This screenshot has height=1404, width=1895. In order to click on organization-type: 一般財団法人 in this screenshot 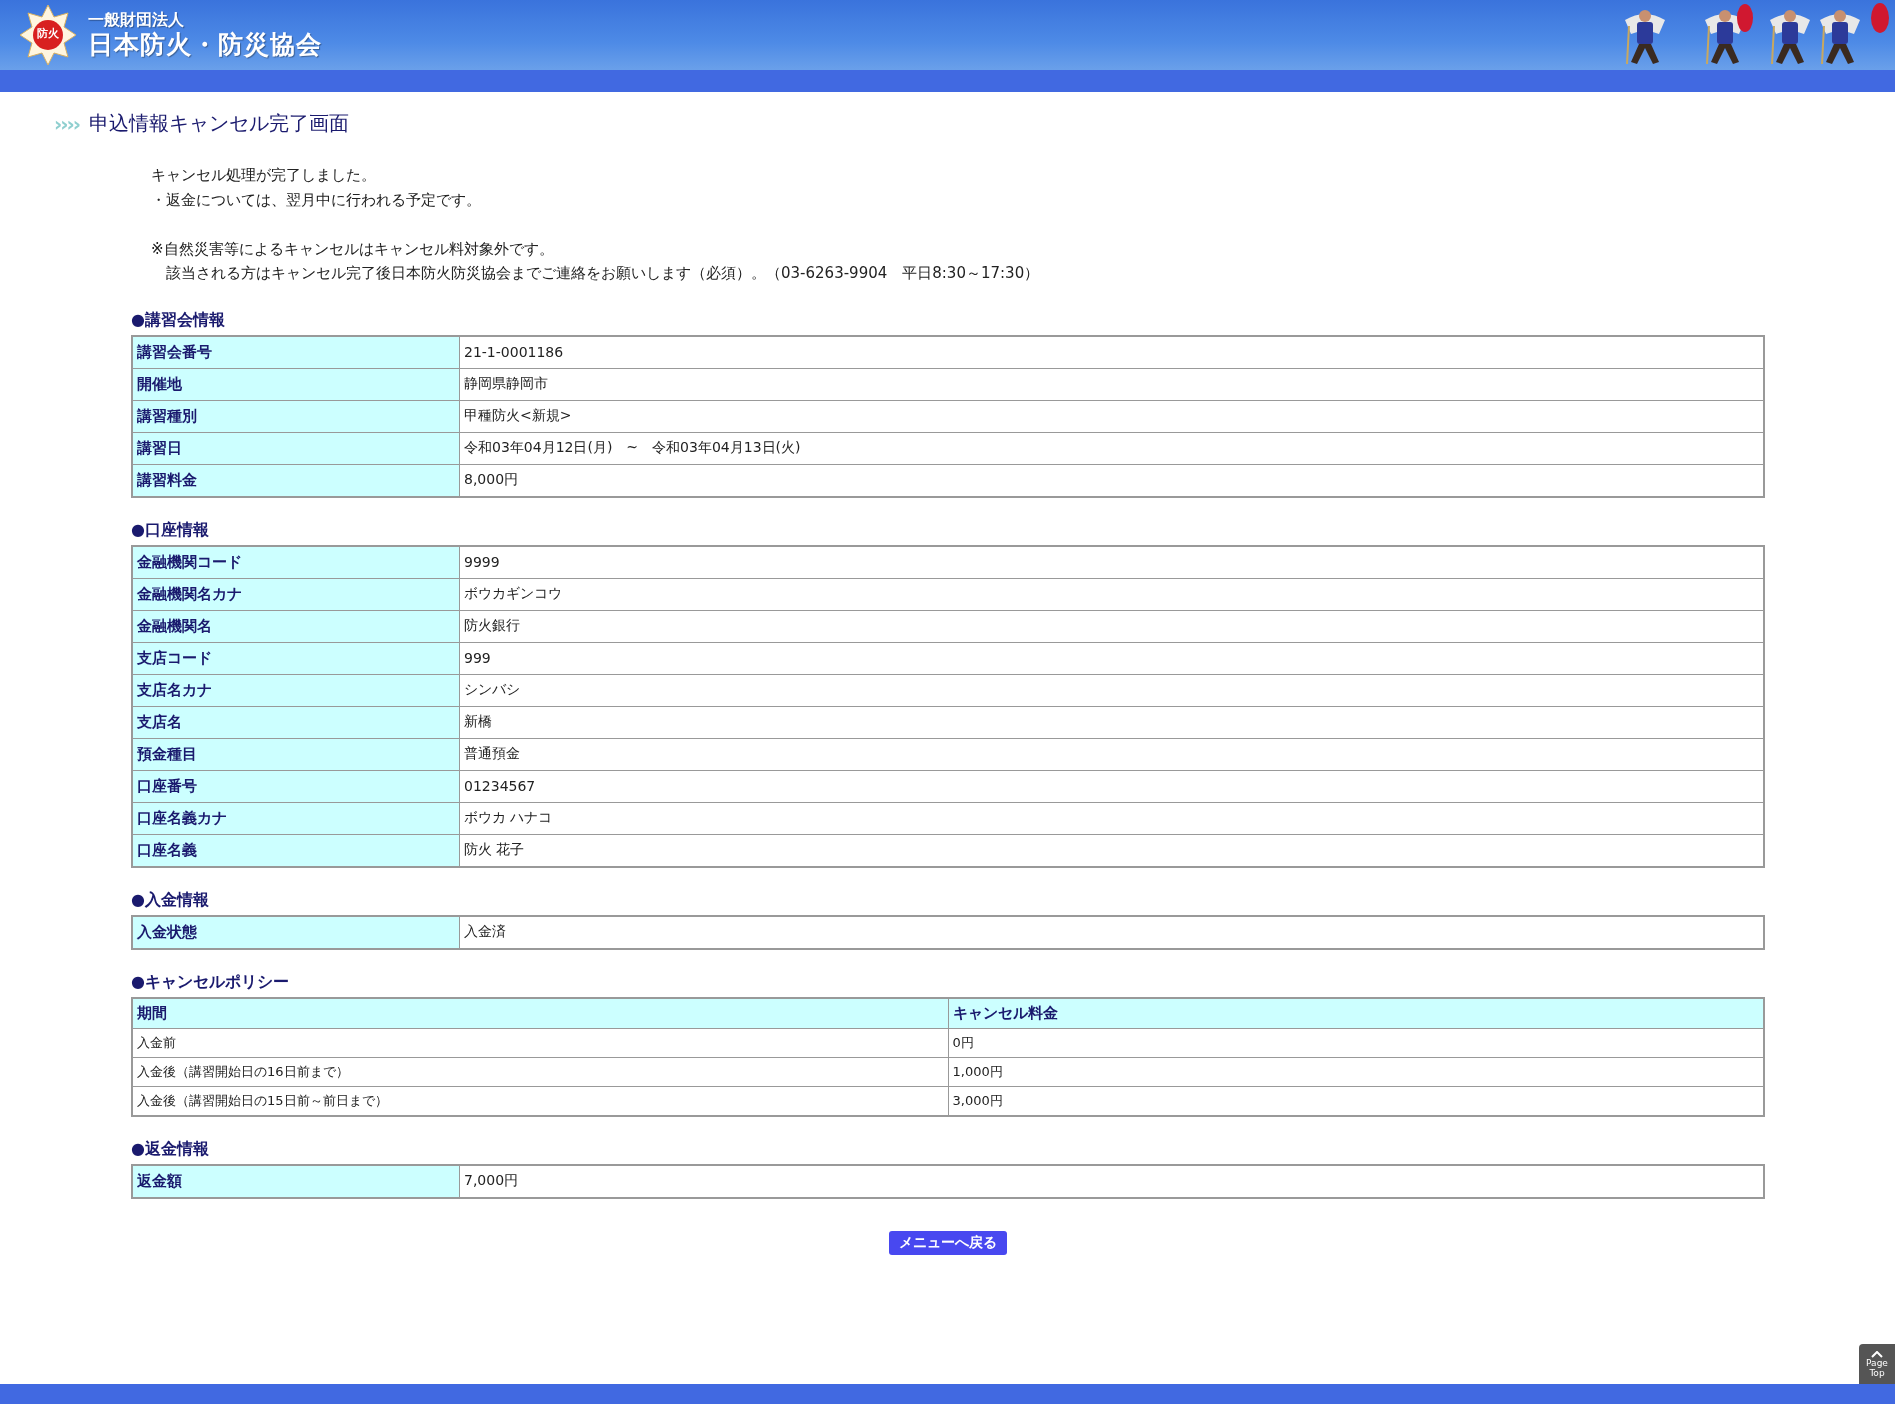, I will do `click(136, 20)`.